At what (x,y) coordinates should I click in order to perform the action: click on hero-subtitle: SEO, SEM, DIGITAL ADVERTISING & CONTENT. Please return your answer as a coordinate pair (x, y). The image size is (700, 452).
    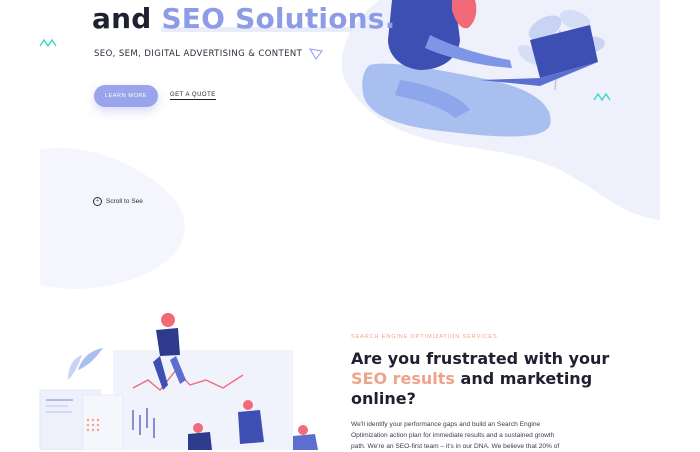
    Looking at the image, I should click on (198, 54).